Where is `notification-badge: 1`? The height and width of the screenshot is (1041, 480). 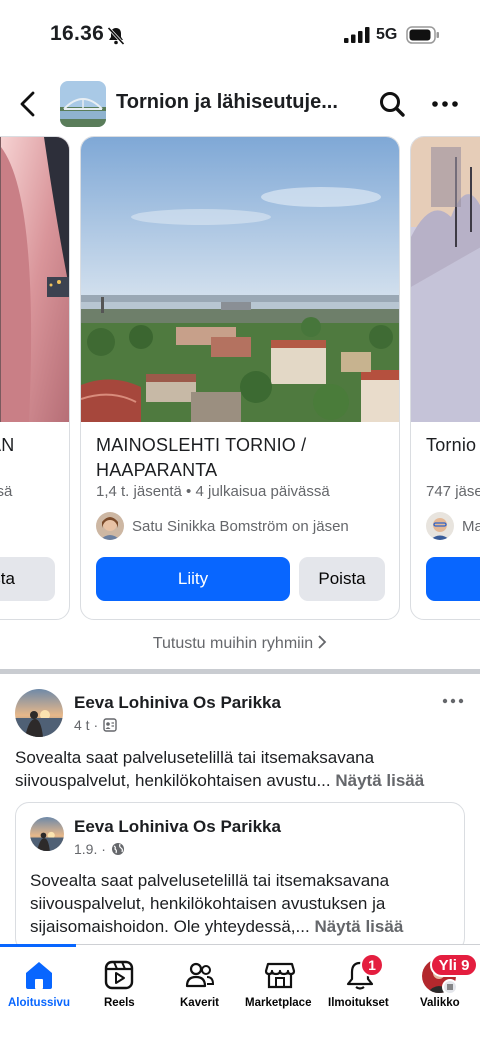 notification-badge: 1 is located at coordinates (372, 965).